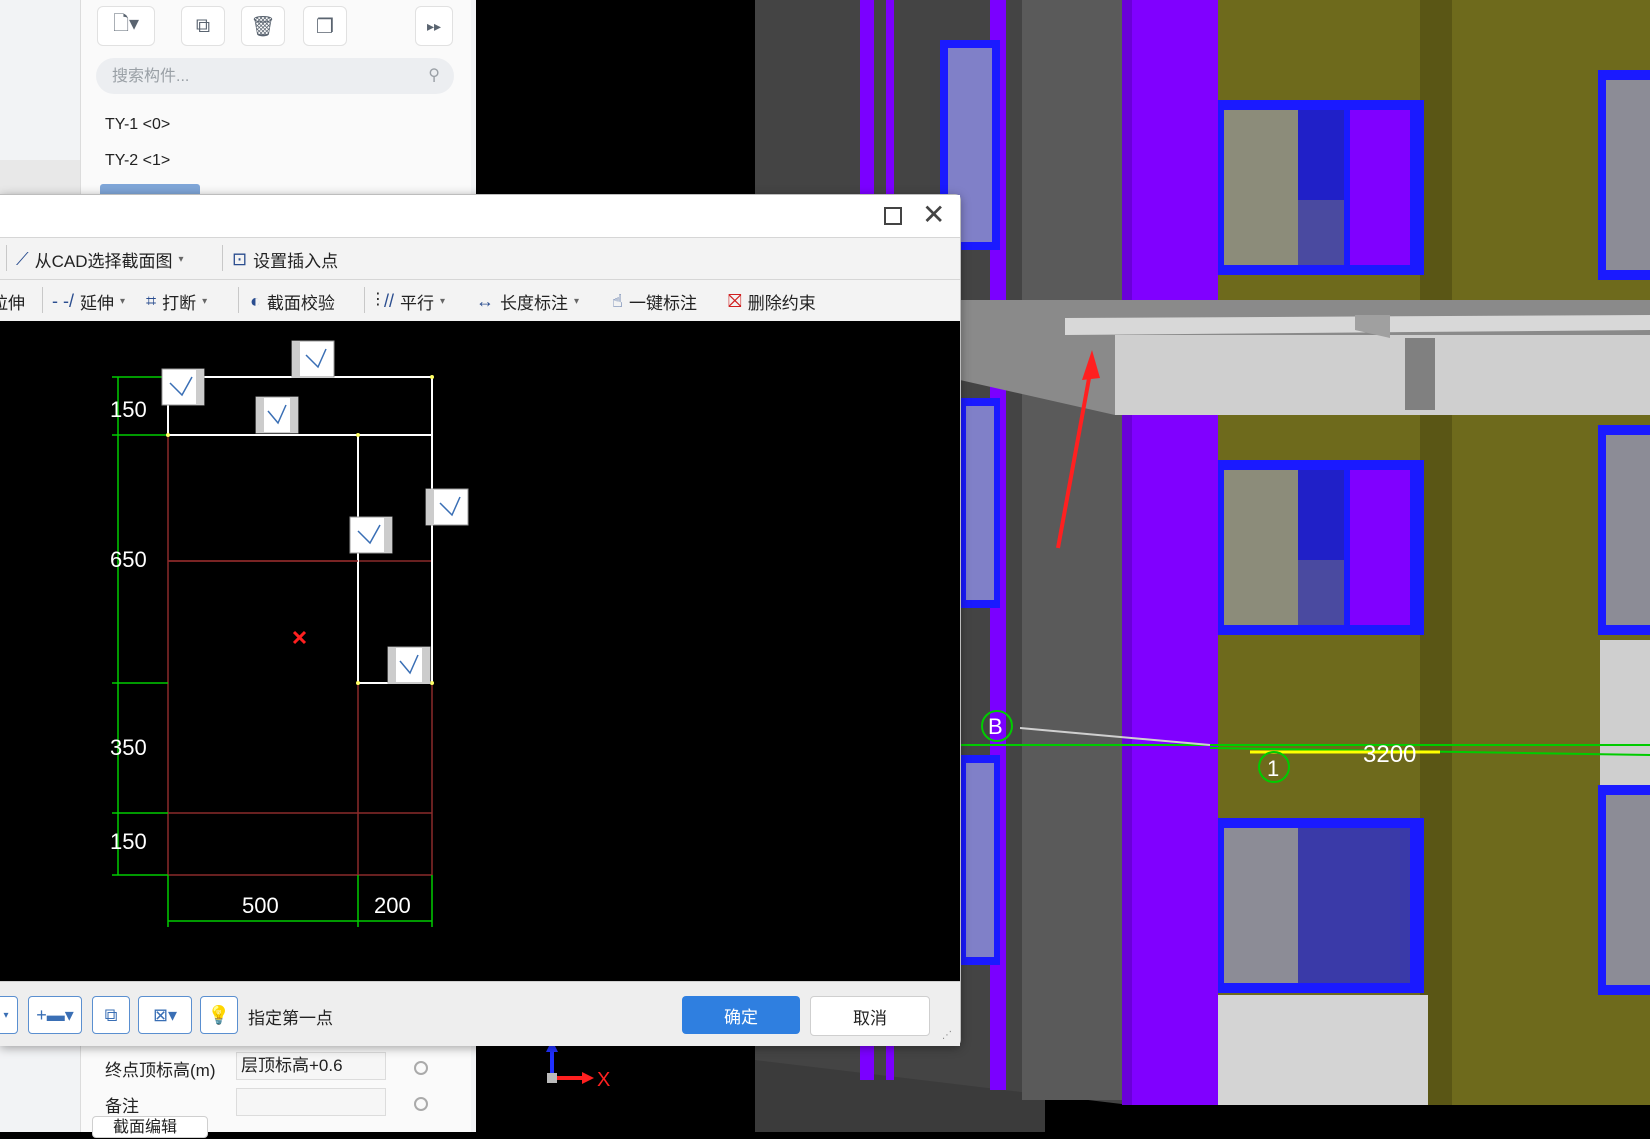 The width and height of the screenshot is (1650, 1139). I want to click on maximize-icon, so click(893, 216).